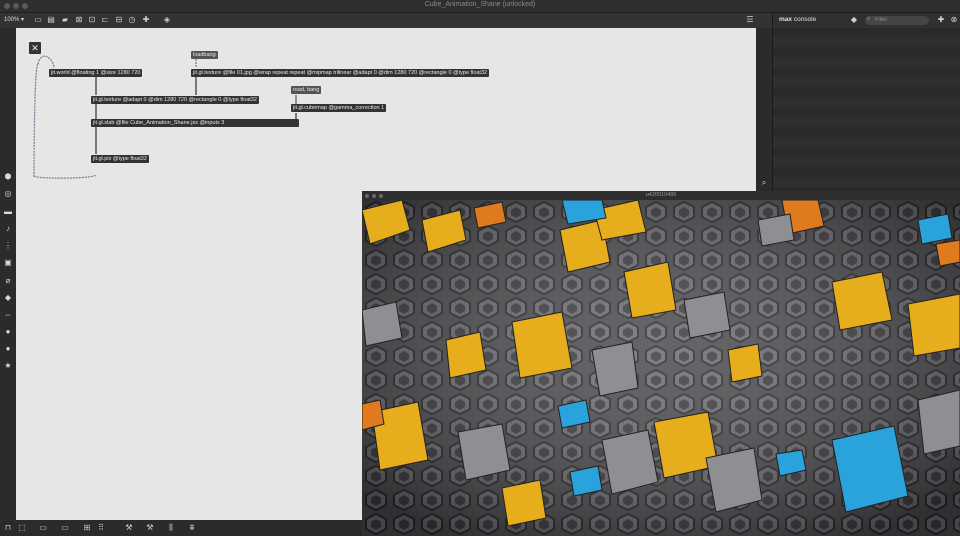  I want to click on close-patcher-button: ✕, so click(35, 48).